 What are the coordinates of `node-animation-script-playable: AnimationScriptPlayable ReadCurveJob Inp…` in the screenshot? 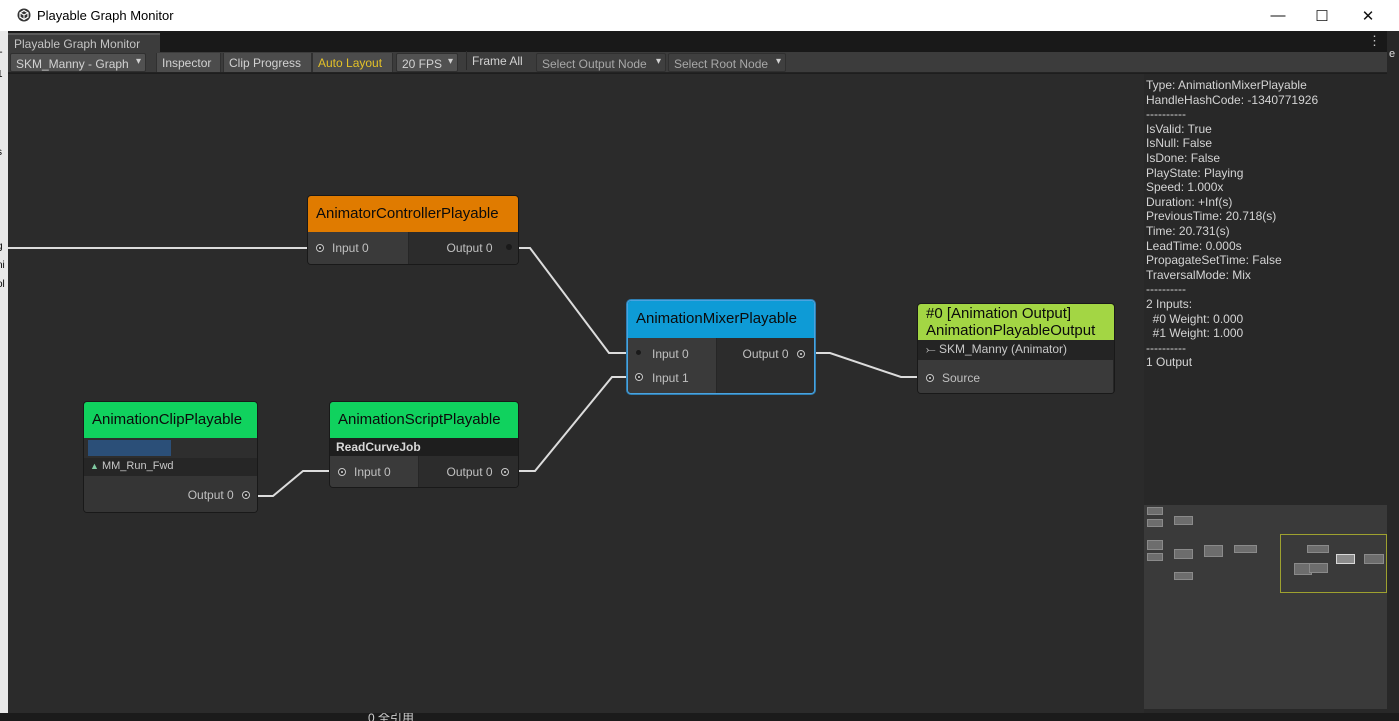 It's located at (424, 444).